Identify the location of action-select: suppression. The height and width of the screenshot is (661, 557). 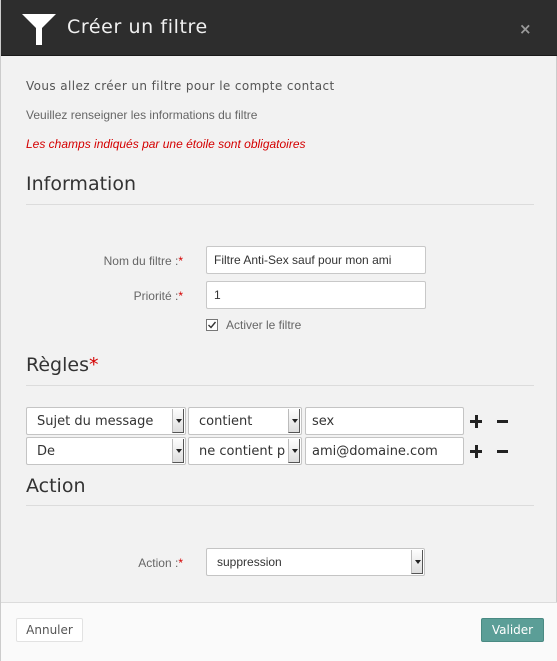
(315, 562).